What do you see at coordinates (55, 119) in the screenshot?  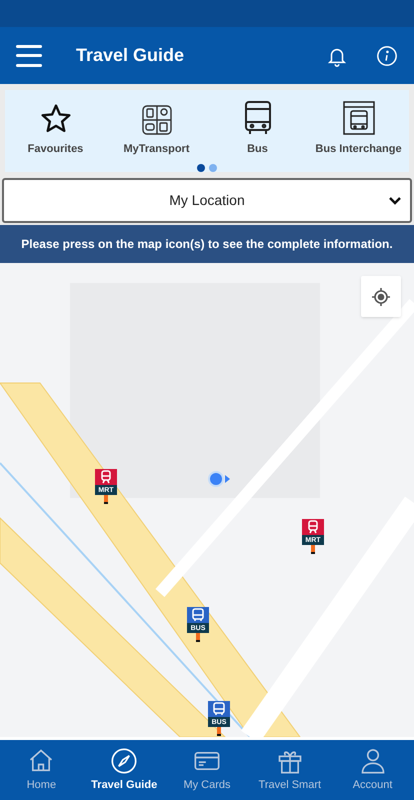 I see `star-icon` at bounding box center [55, 119].